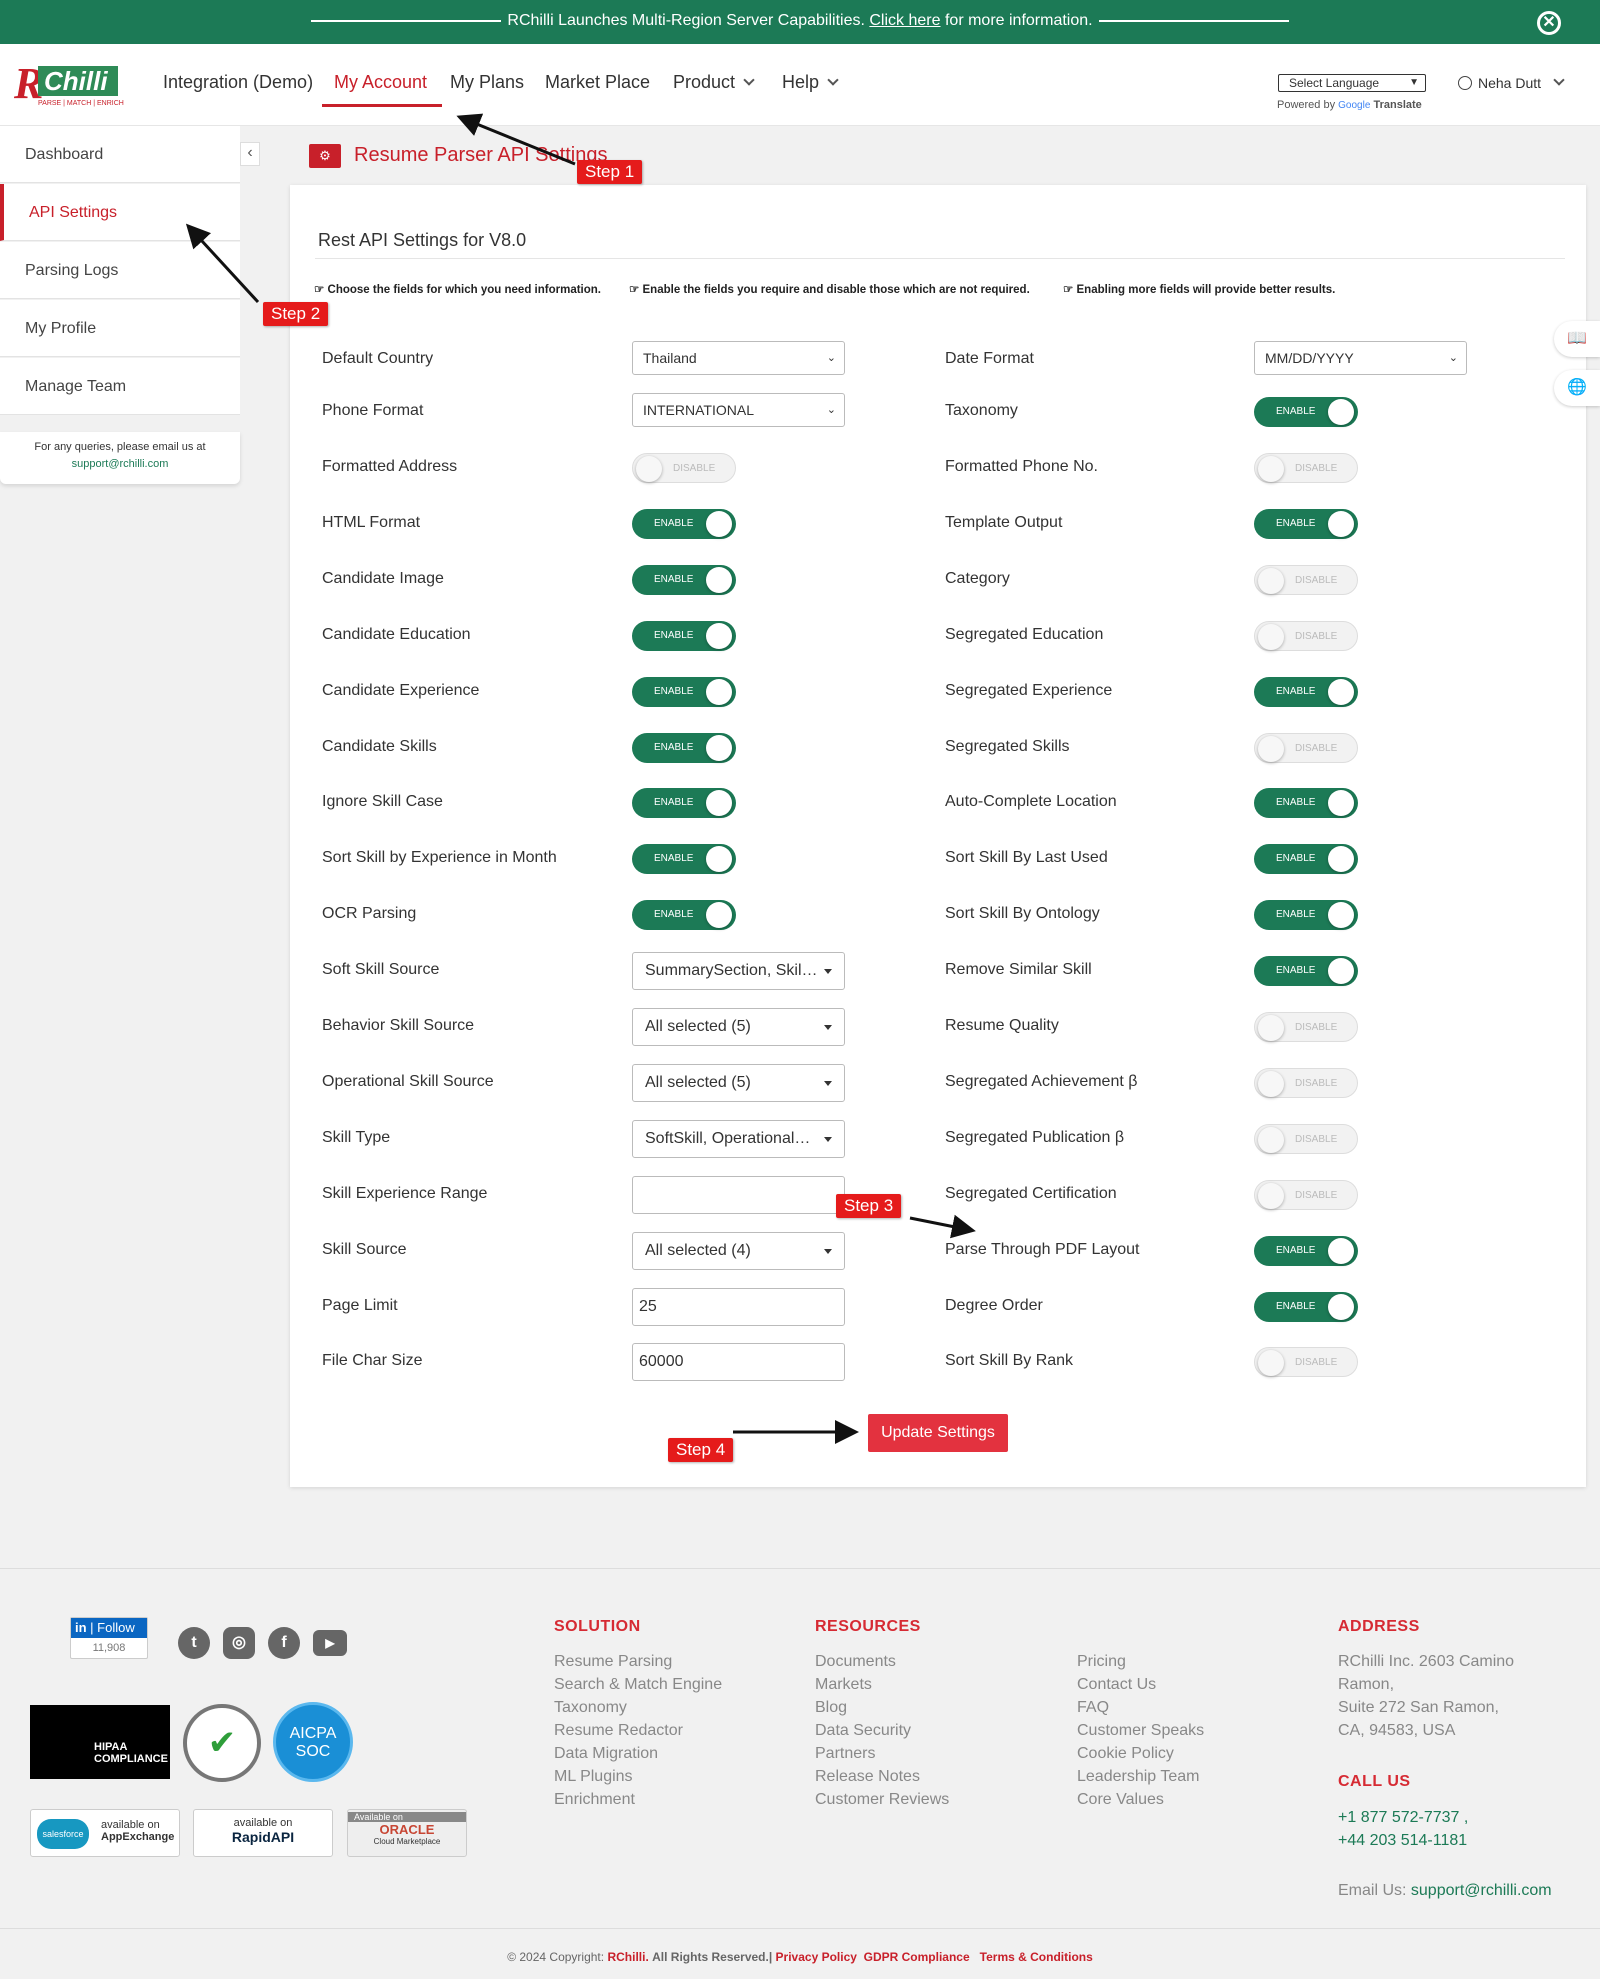 The height and width of the screenshot is (1979, 1600). I want to click on footer-link: Leadership Team, so click(1138, 1777).